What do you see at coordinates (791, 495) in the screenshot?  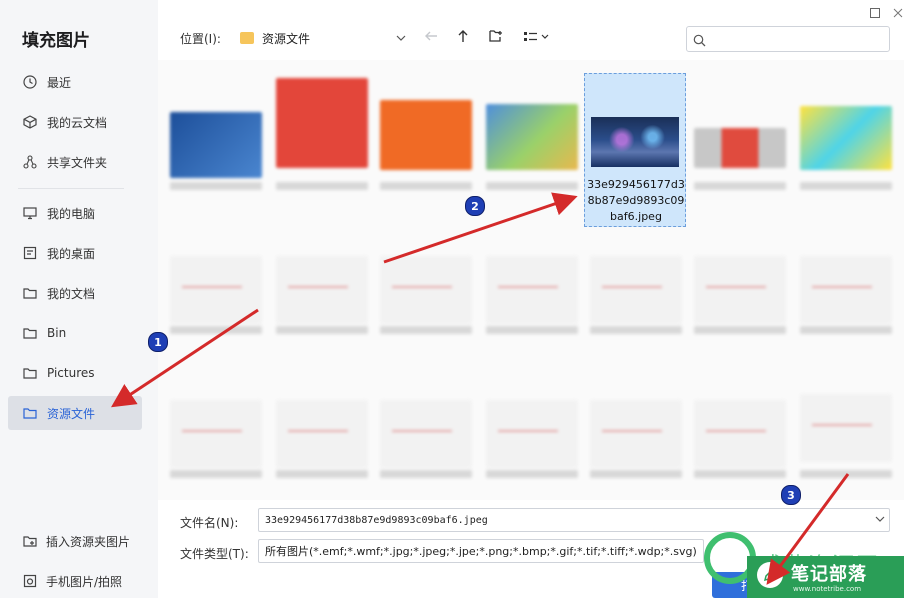 I see `step-badge-3: 3` at bounding box center [791, 495].